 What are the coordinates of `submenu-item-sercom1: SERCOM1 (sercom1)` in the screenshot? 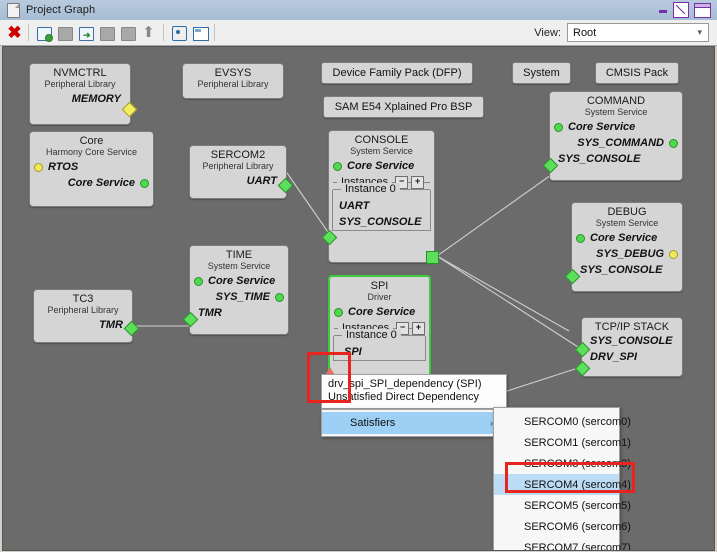 It's located at (562, 442).